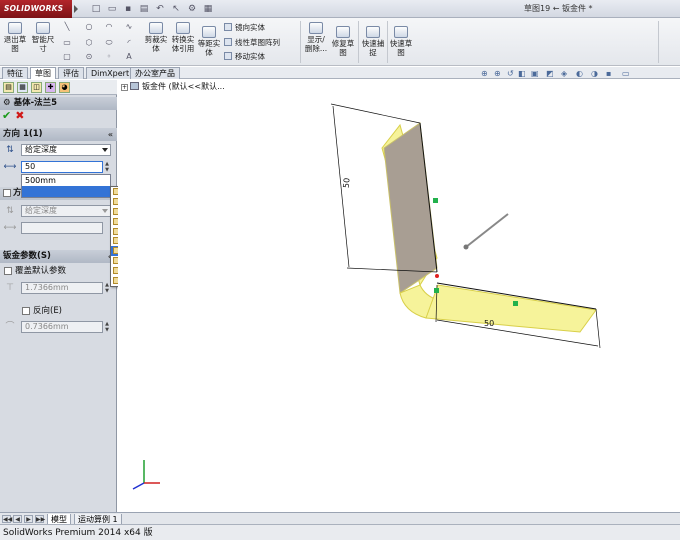 This screenshot has height=541, width=680. I want to click on zoom-to-fit-icon: ⊕, so click(484, 74).